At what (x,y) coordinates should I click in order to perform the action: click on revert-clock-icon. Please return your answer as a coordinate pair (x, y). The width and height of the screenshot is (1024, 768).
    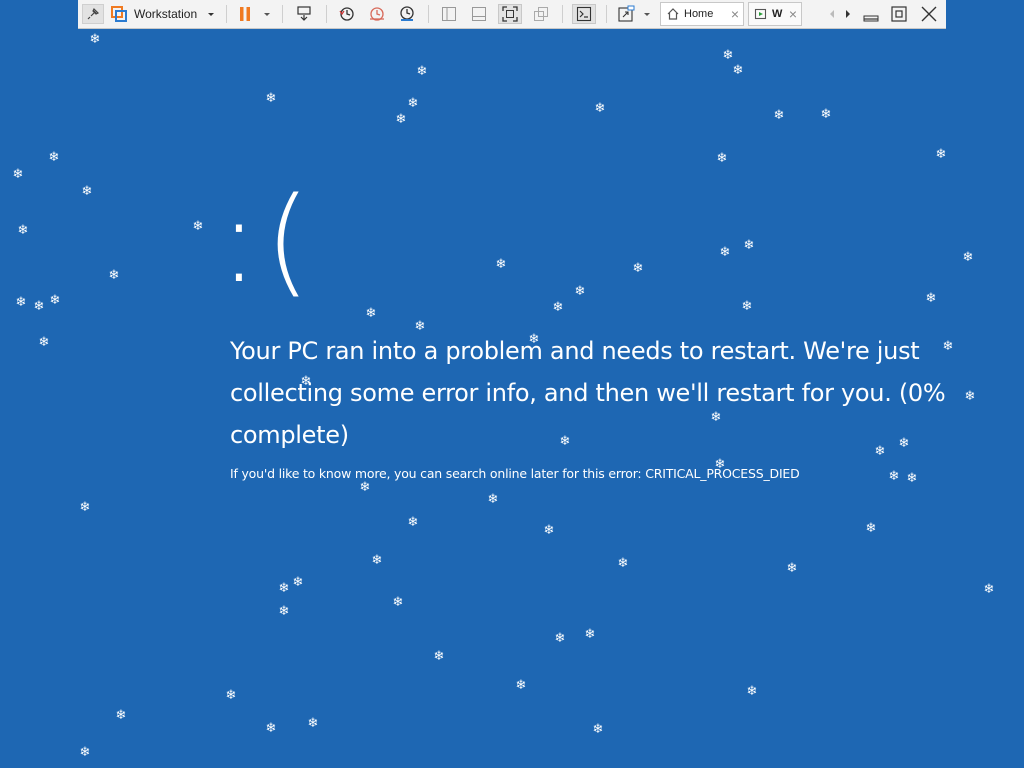
    Looking at the image, I should click on (377, 14).